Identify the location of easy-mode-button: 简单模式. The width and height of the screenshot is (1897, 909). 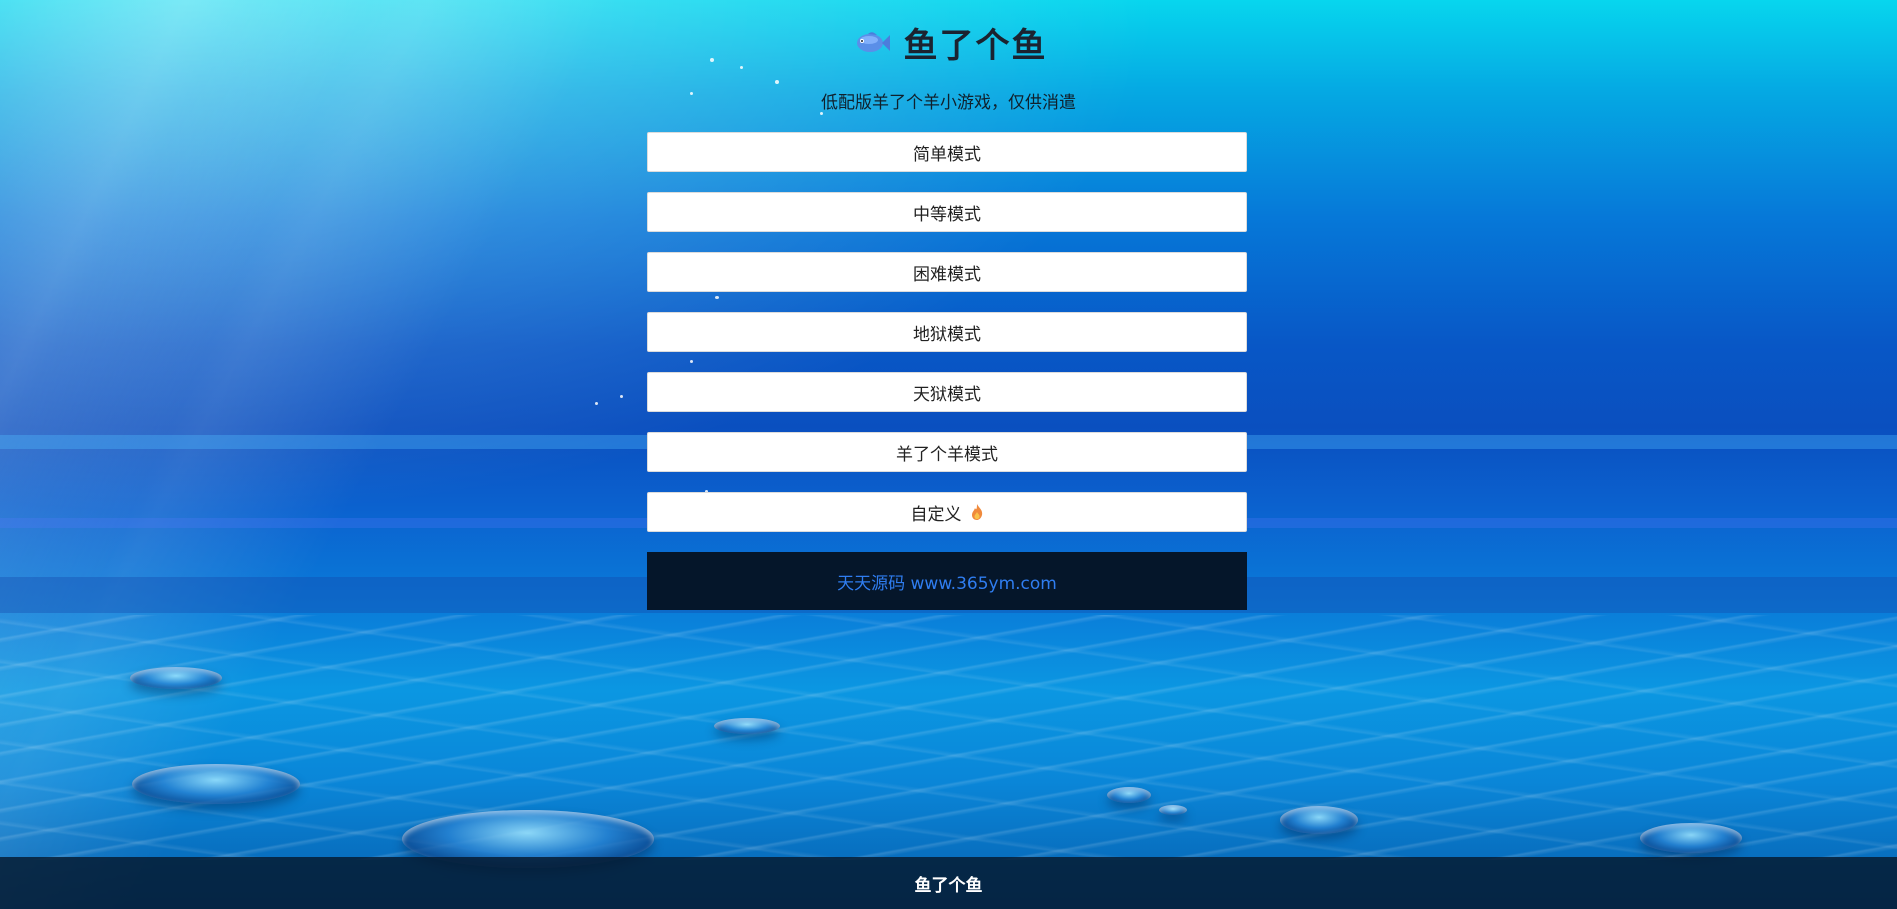
(947, 152).